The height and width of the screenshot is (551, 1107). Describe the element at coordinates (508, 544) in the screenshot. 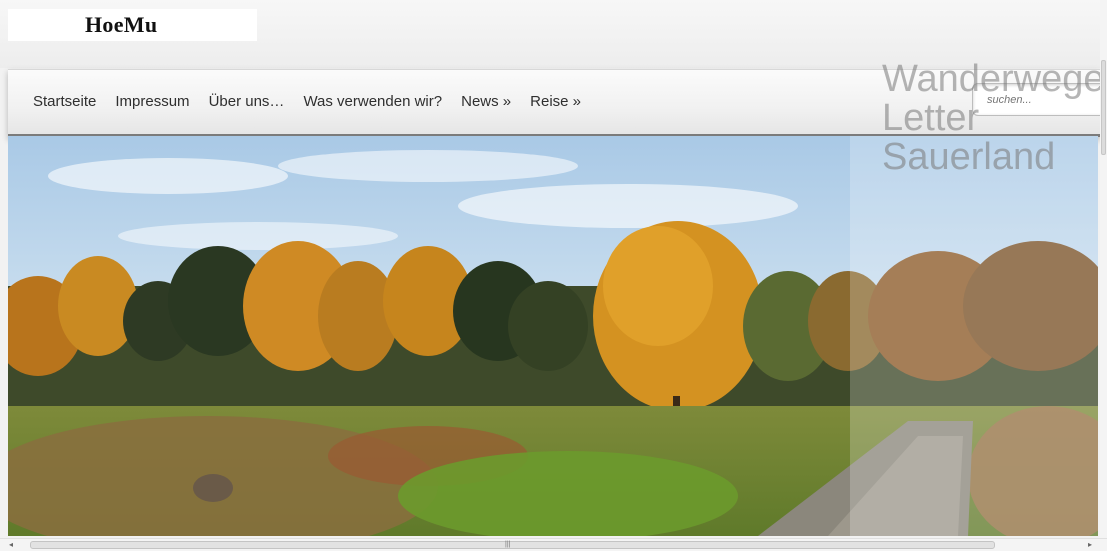

I see `scrollbar-grip-icon: |||` at that location.